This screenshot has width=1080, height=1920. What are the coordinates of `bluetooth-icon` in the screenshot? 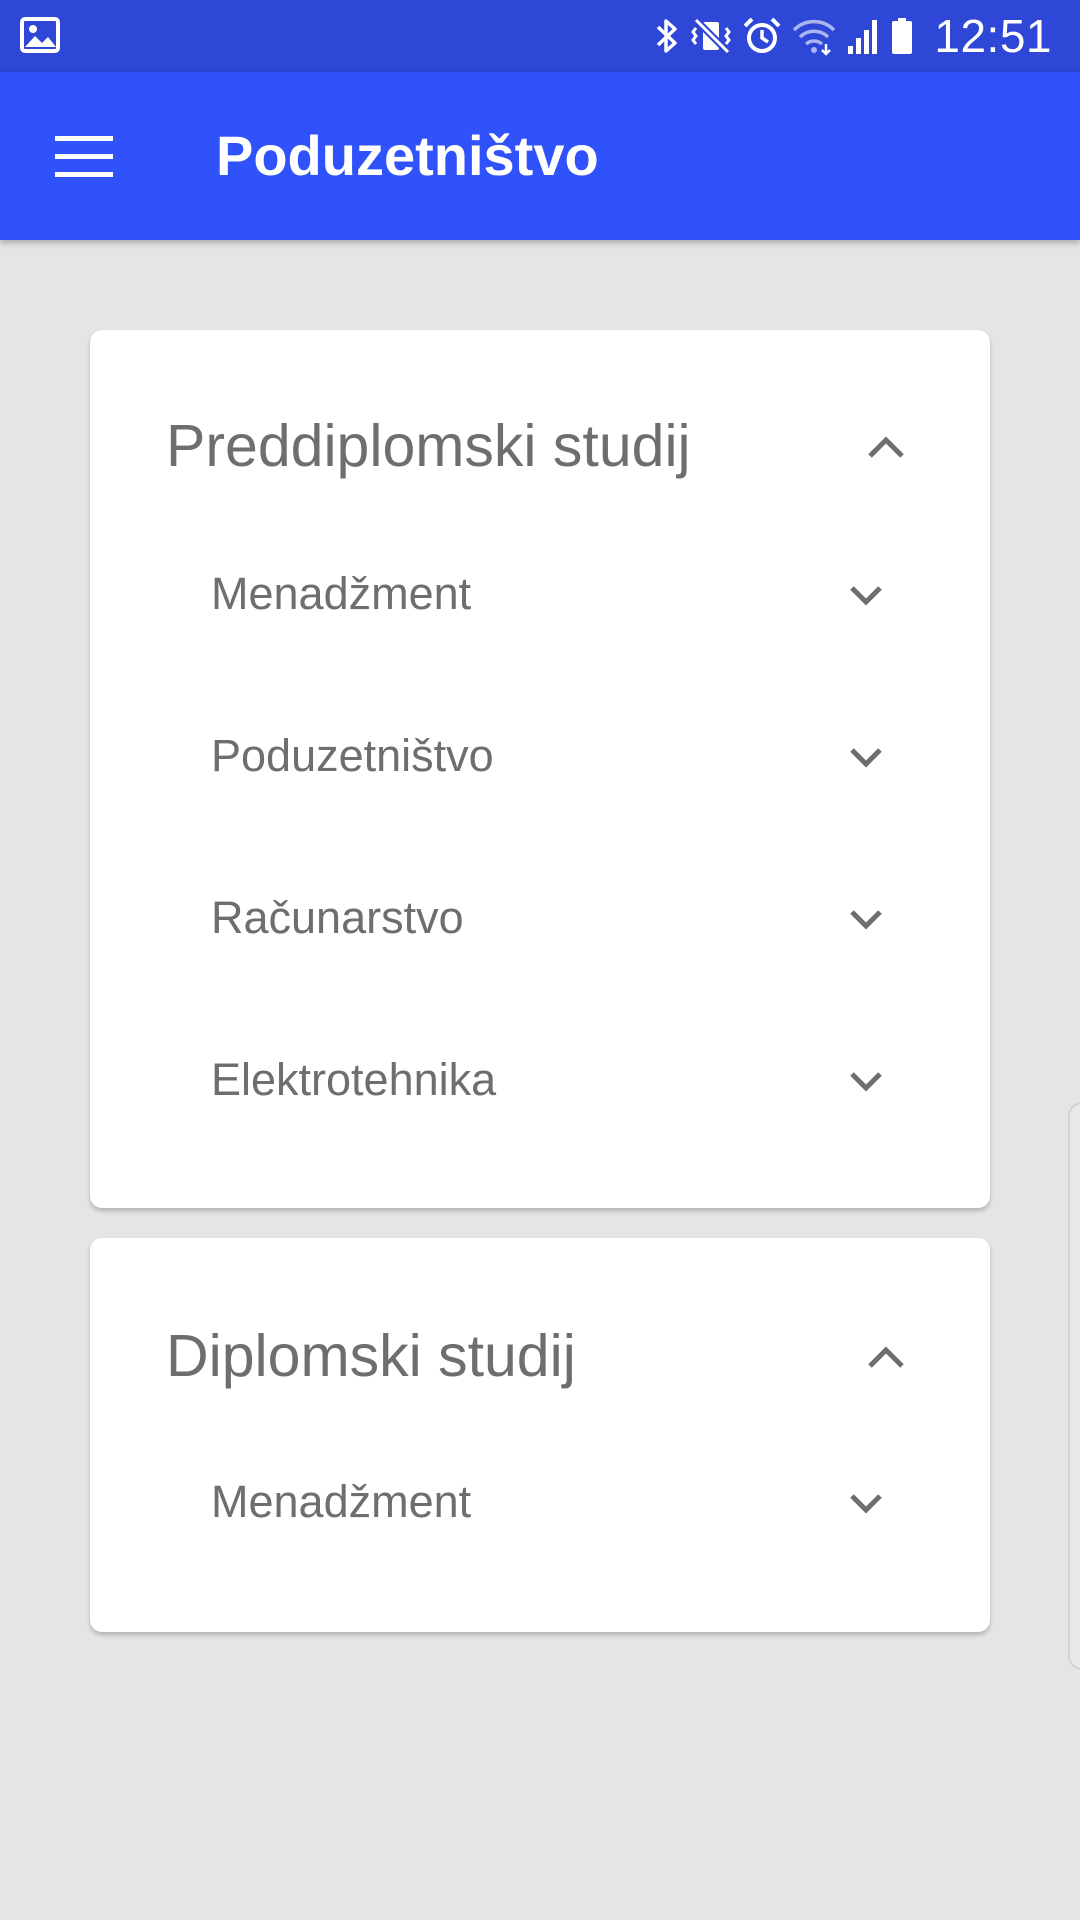 It's located at (667, 36).